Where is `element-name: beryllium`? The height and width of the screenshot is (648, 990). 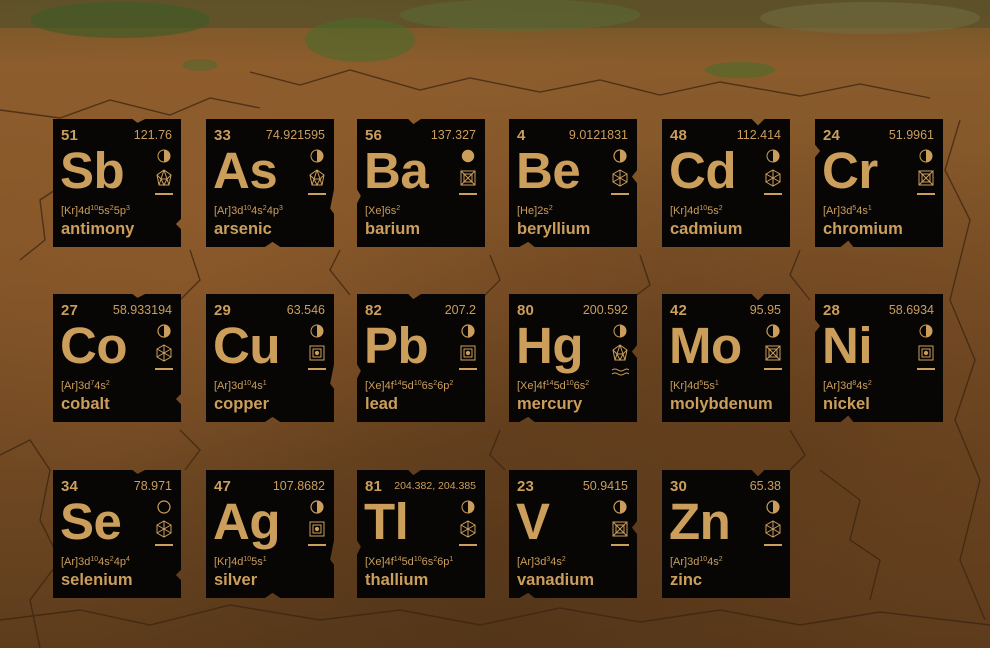
element-name: beryllium is located at coordinates (554, 229).